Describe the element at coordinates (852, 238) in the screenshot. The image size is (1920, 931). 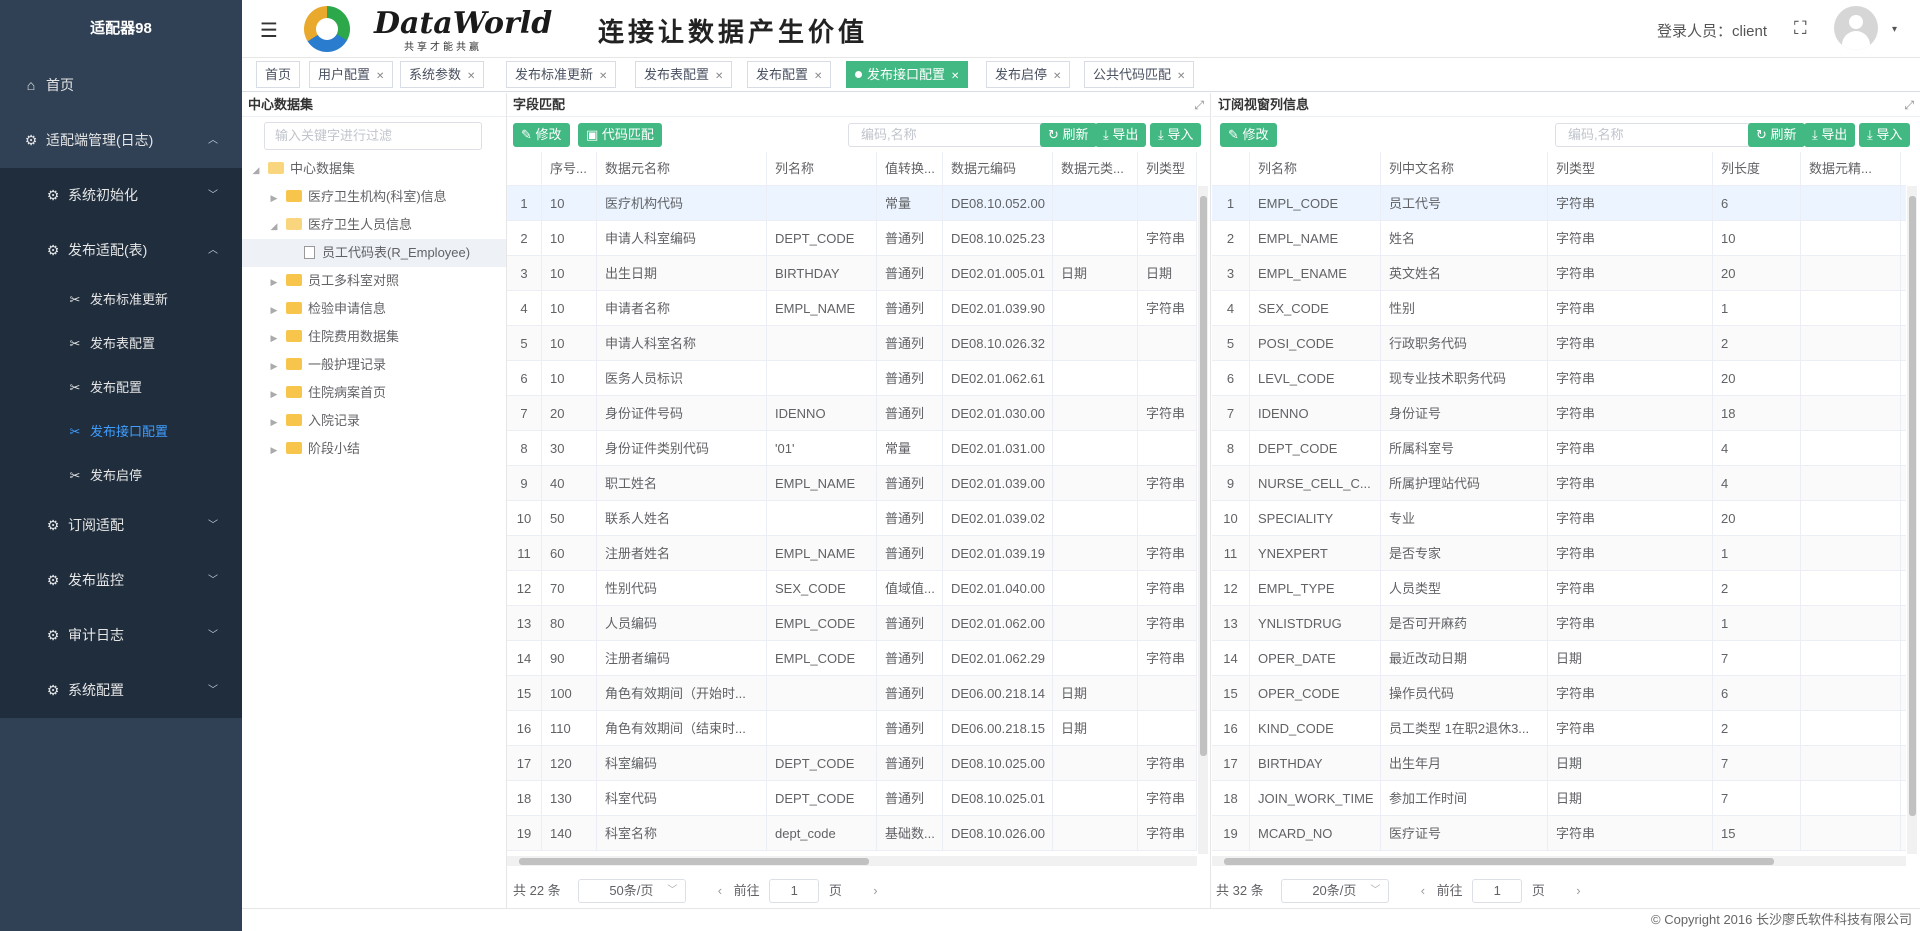
I see `table-row: 2 10 申请人科室编码 DEPT_CODE 普通列 DE08.10.025.23 字符串` at that location.